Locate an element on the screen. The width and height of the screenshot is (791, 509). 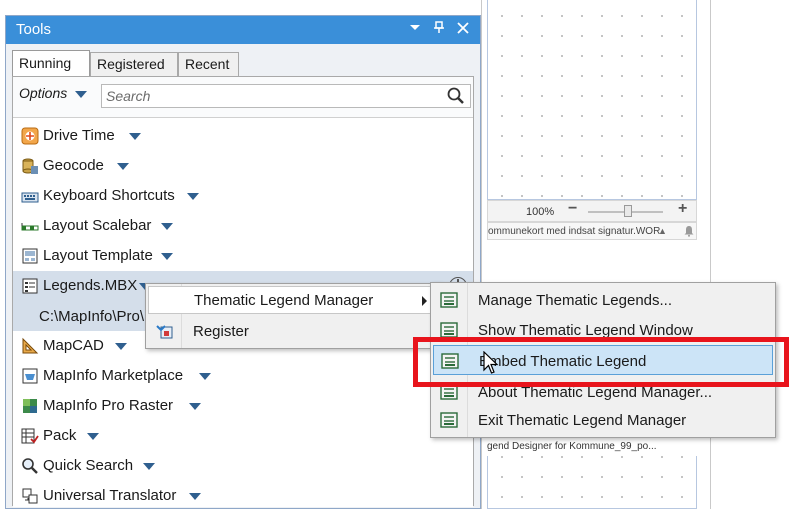
menu-item-show-thematic-legend-window: Show Thematic Legend Window is located at coordinates (603, 330).